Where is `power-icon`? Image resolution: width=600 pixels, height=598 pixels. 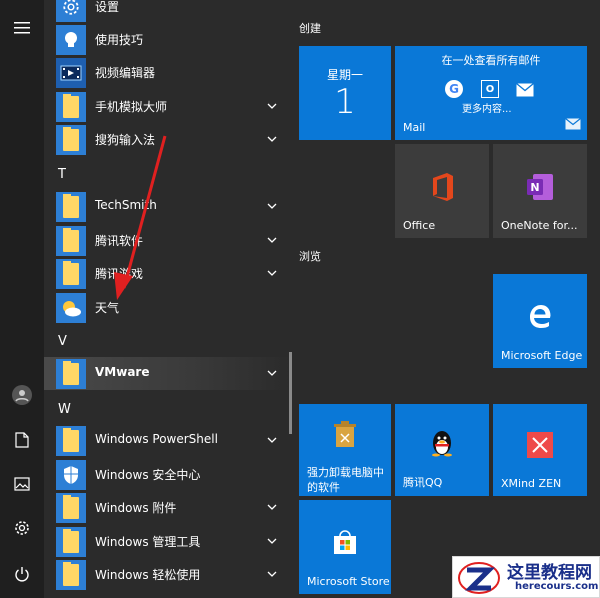 power-icon is located at coordinates (22, 574).